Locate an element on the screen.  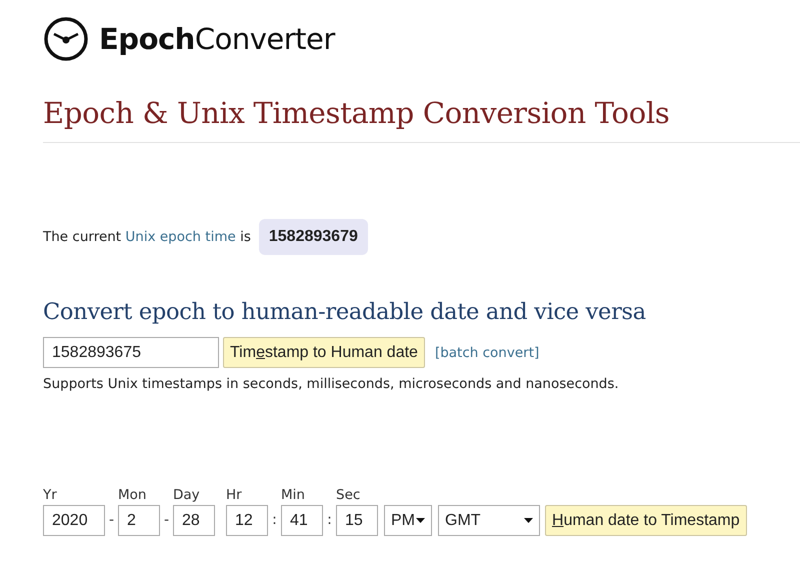
date-input: 2 is located at coordinates (139, 520).